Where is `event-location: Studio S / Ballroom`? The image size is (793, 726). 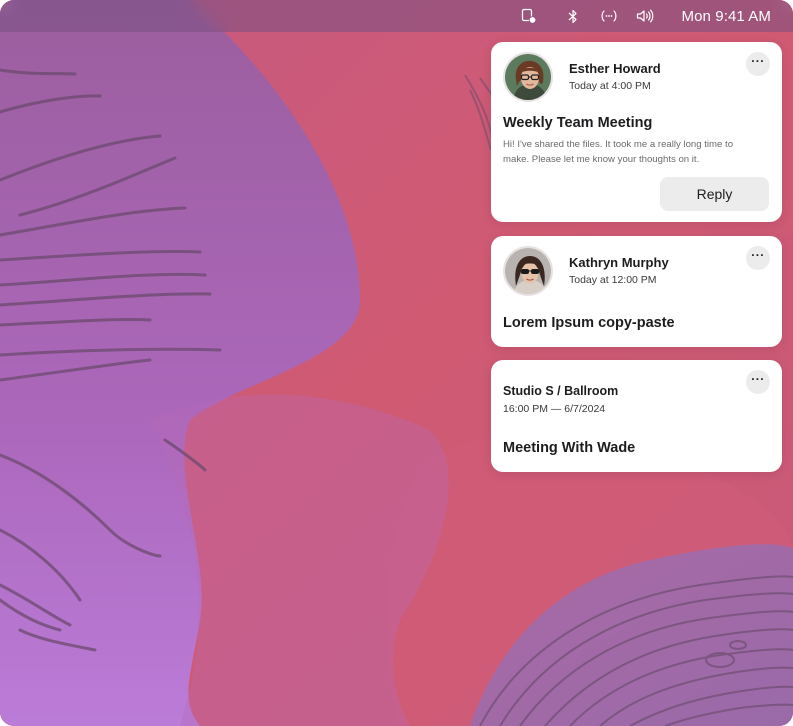
event-location: Studio S / Ballroom is located at coordinates (561, 391).